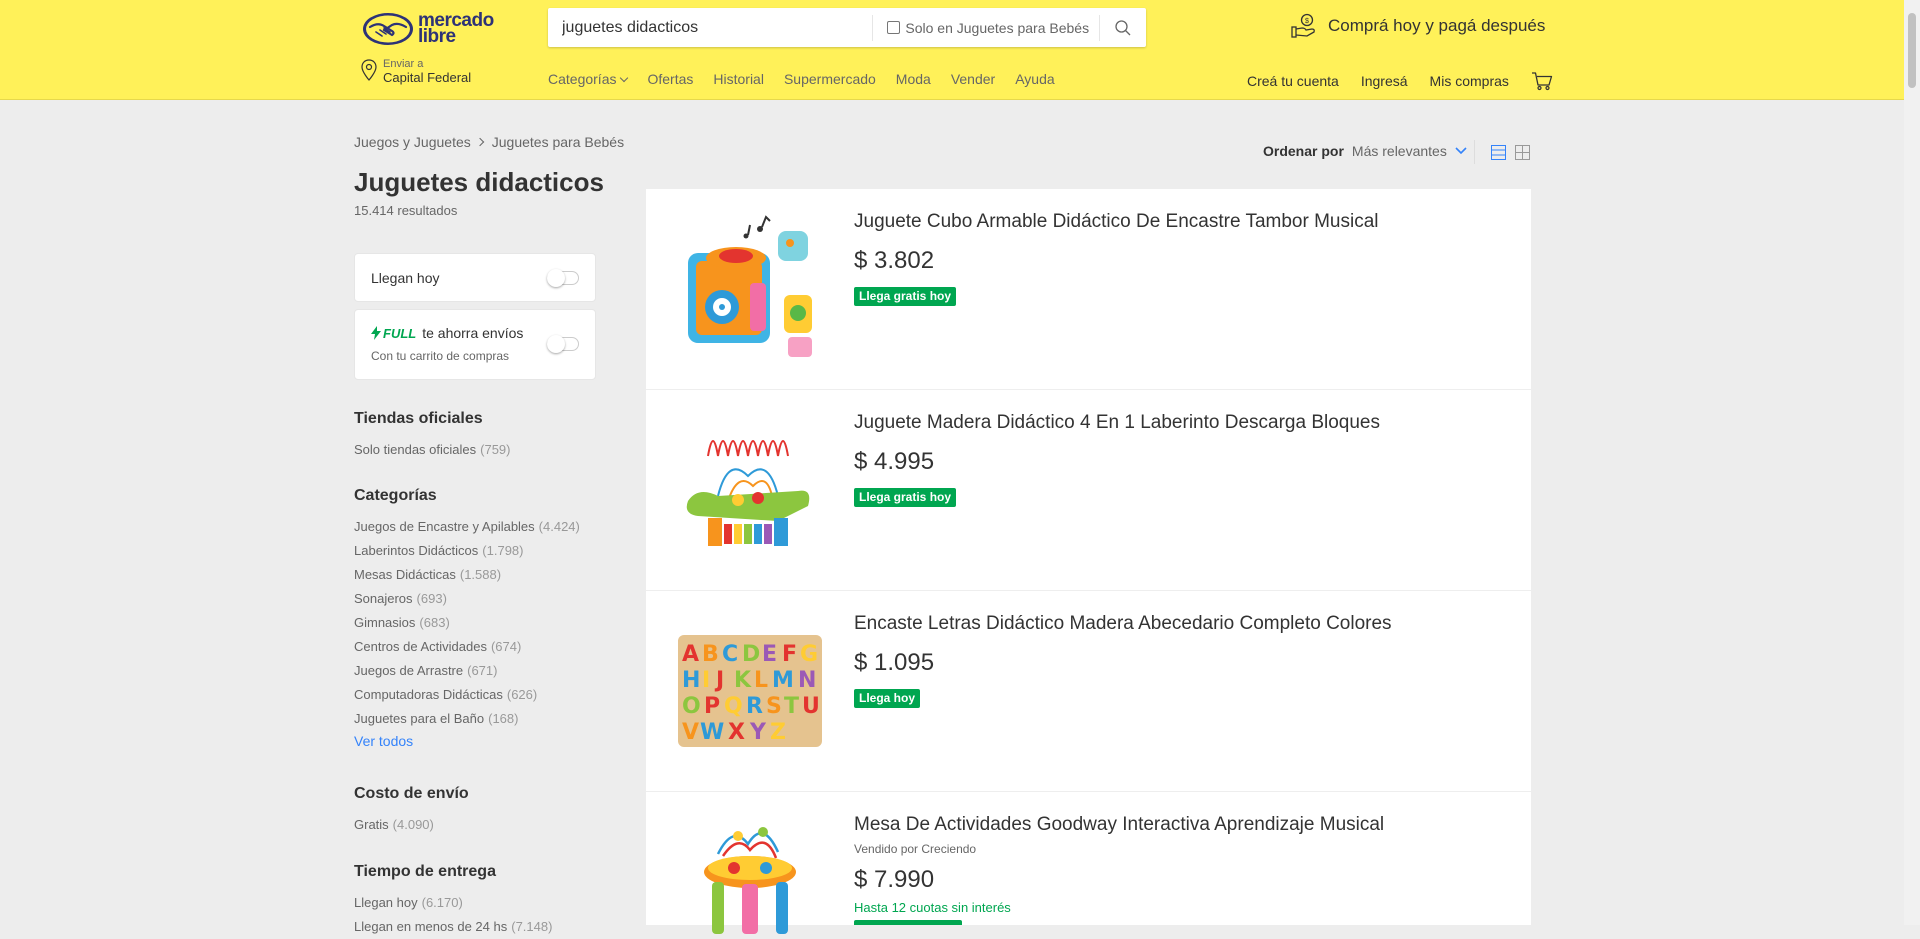 Image resolution: width=1920 pixels, height=939 pixels. What do you see at coordinates (1498, 152) in the screenshot?
I see `list-view-icon` at bounding box center [1498, 152].